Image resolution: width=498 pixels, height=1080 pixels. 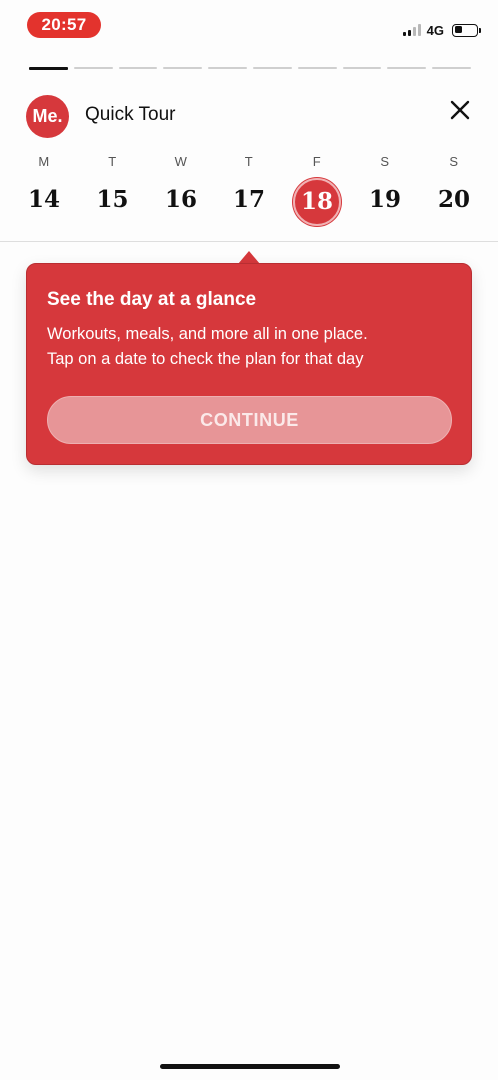 I want to click on tour-progress, so click(x=250, y=68).